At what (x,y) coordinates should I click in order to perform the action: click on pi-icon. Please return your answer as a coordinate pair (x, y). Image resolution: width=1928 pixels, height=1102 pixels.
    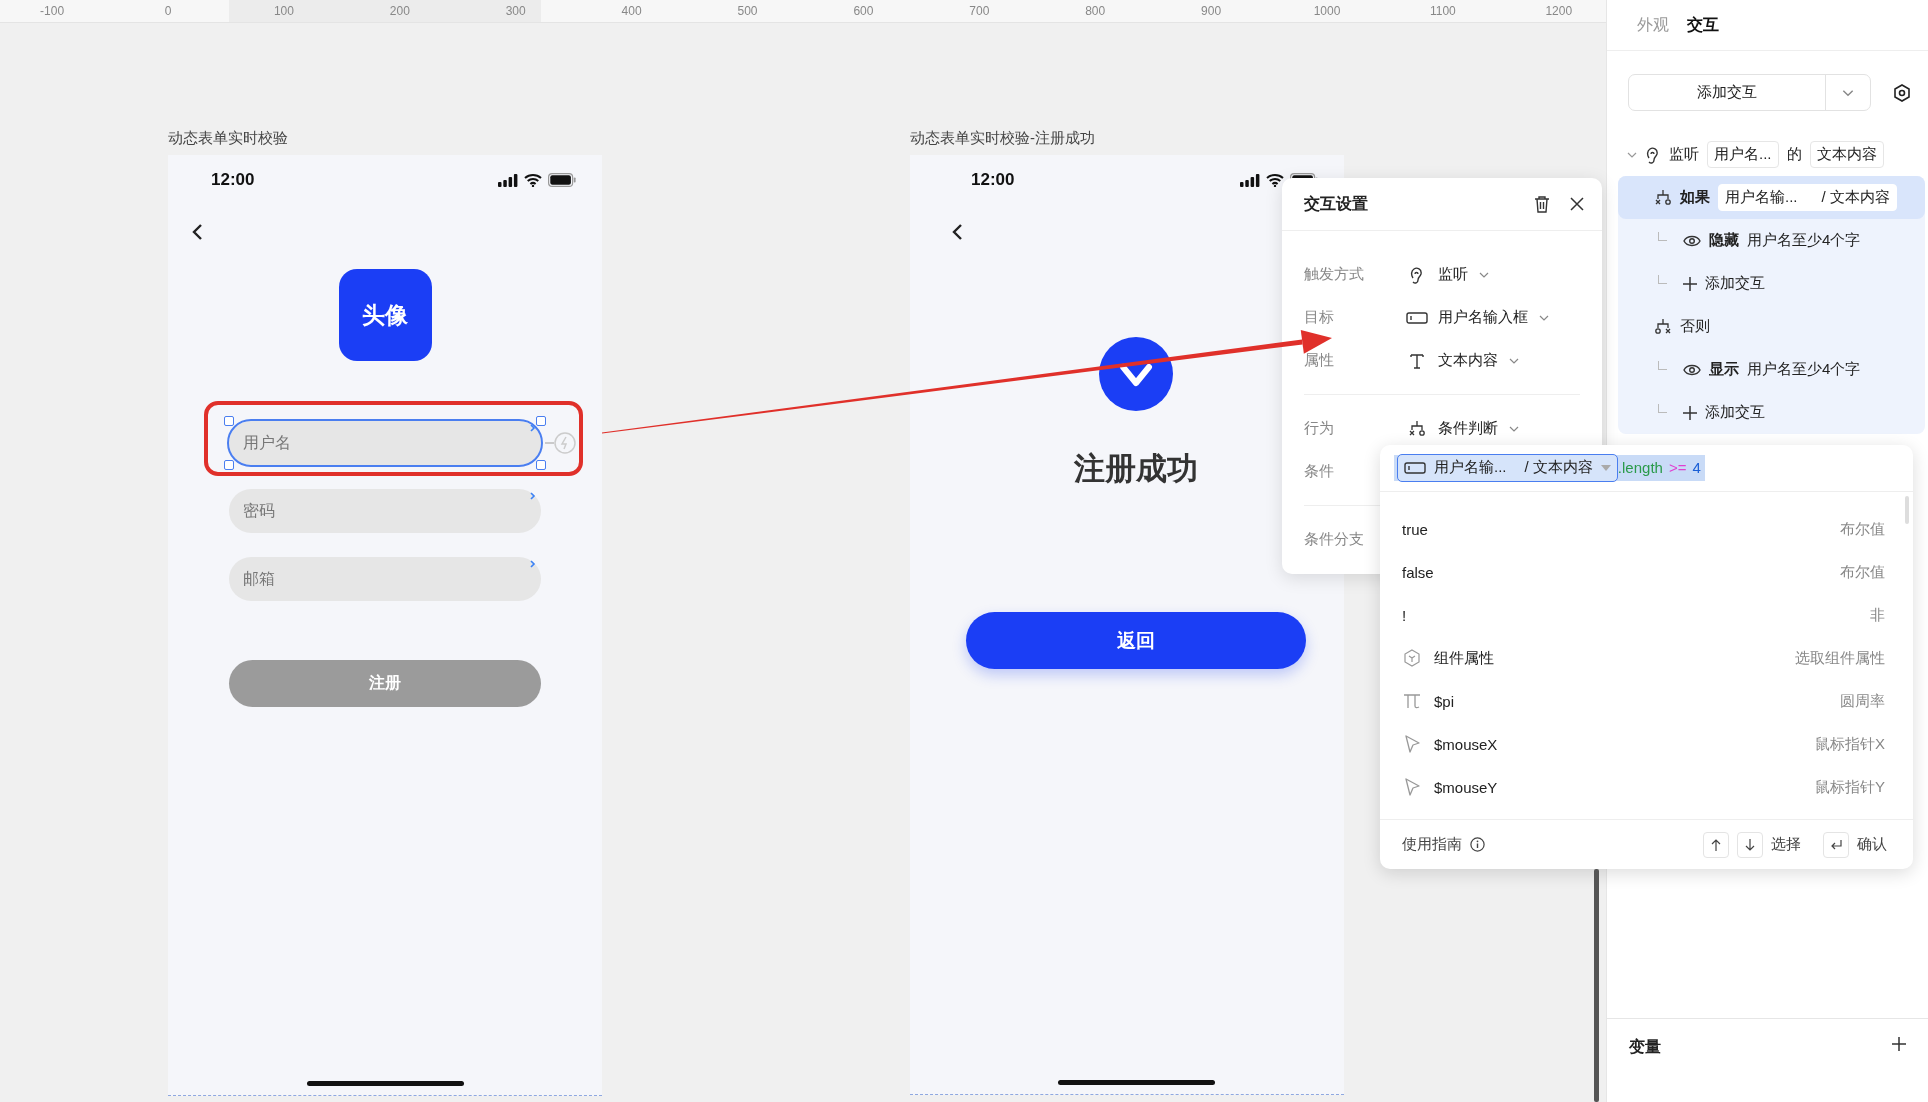
    Looking at the image, I should click on (1412, 701).